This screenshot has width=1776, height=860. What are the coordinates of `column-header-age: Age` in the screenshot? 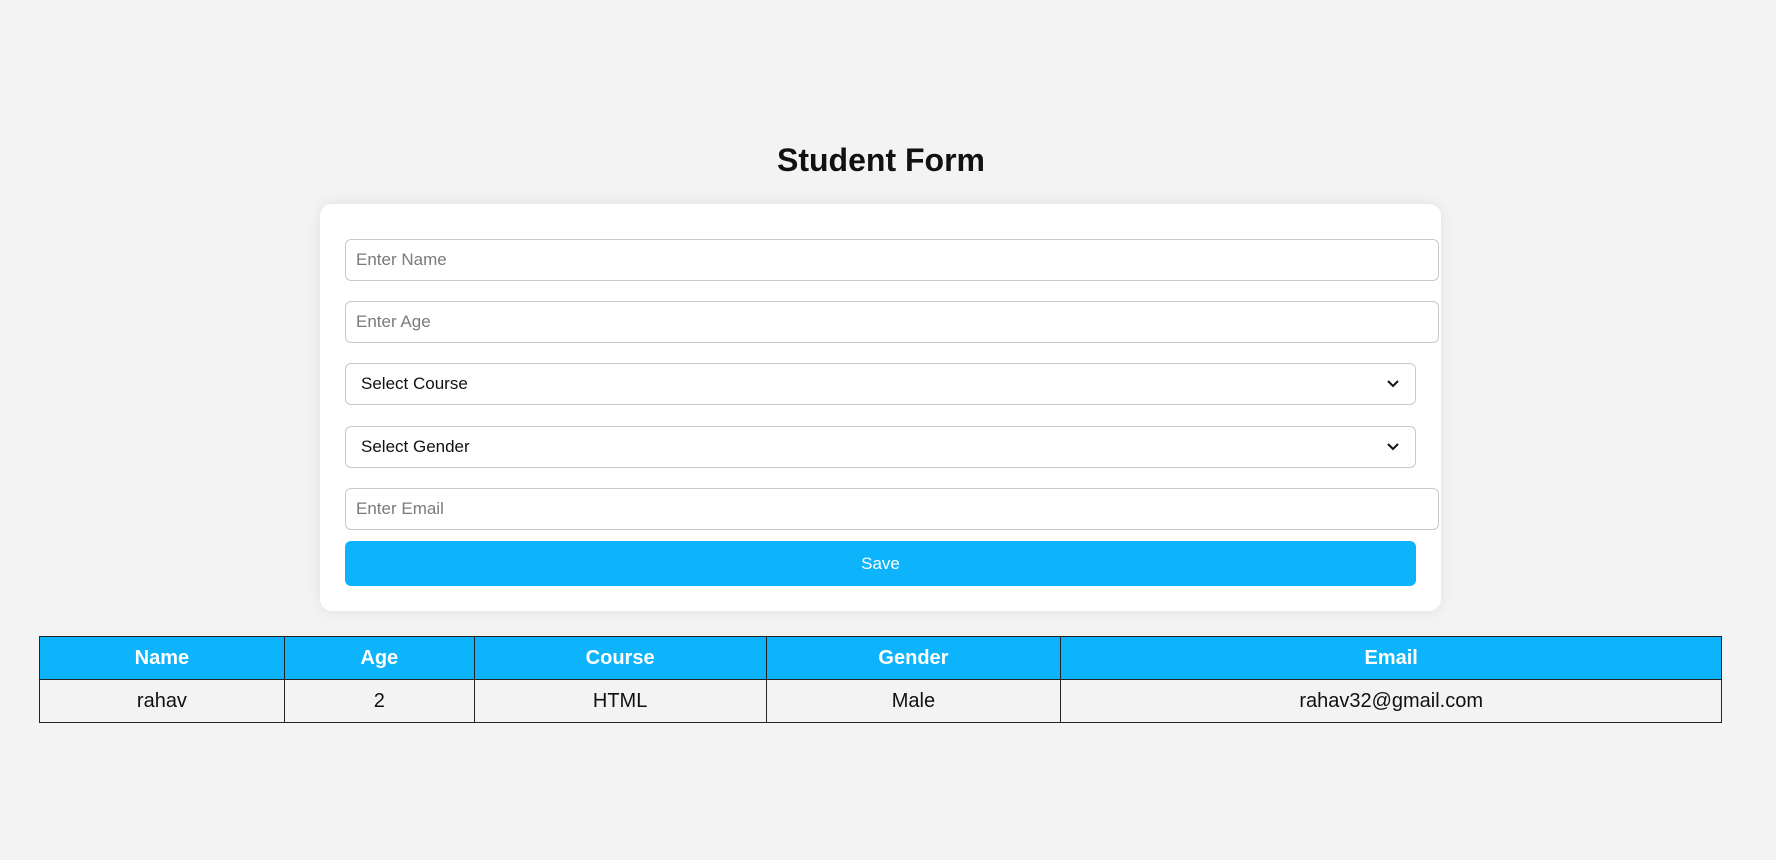 It's located at (379, 658).